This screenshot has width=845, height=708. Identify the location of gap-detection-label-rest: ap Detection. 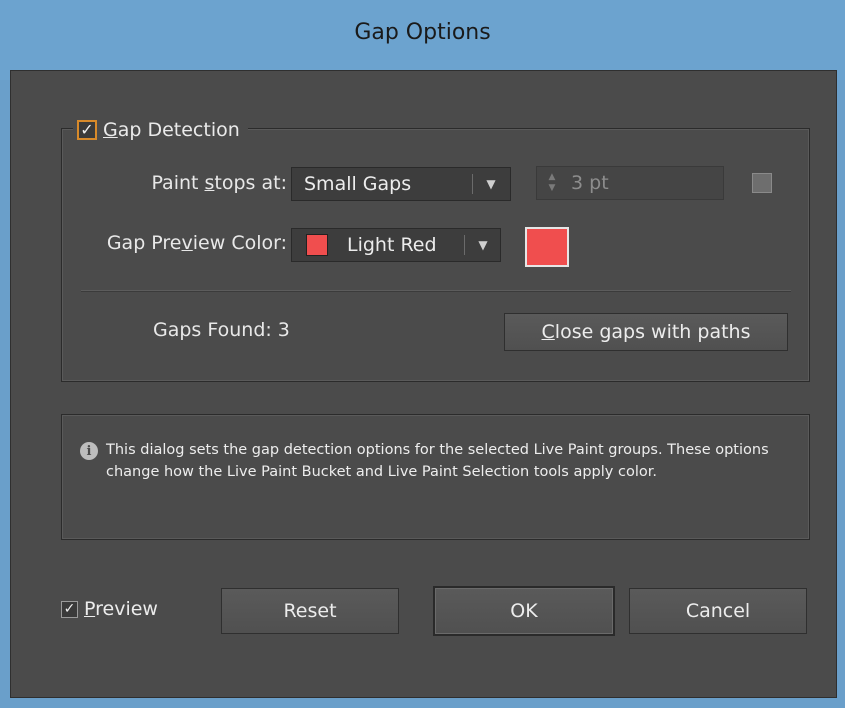
(178, 130).